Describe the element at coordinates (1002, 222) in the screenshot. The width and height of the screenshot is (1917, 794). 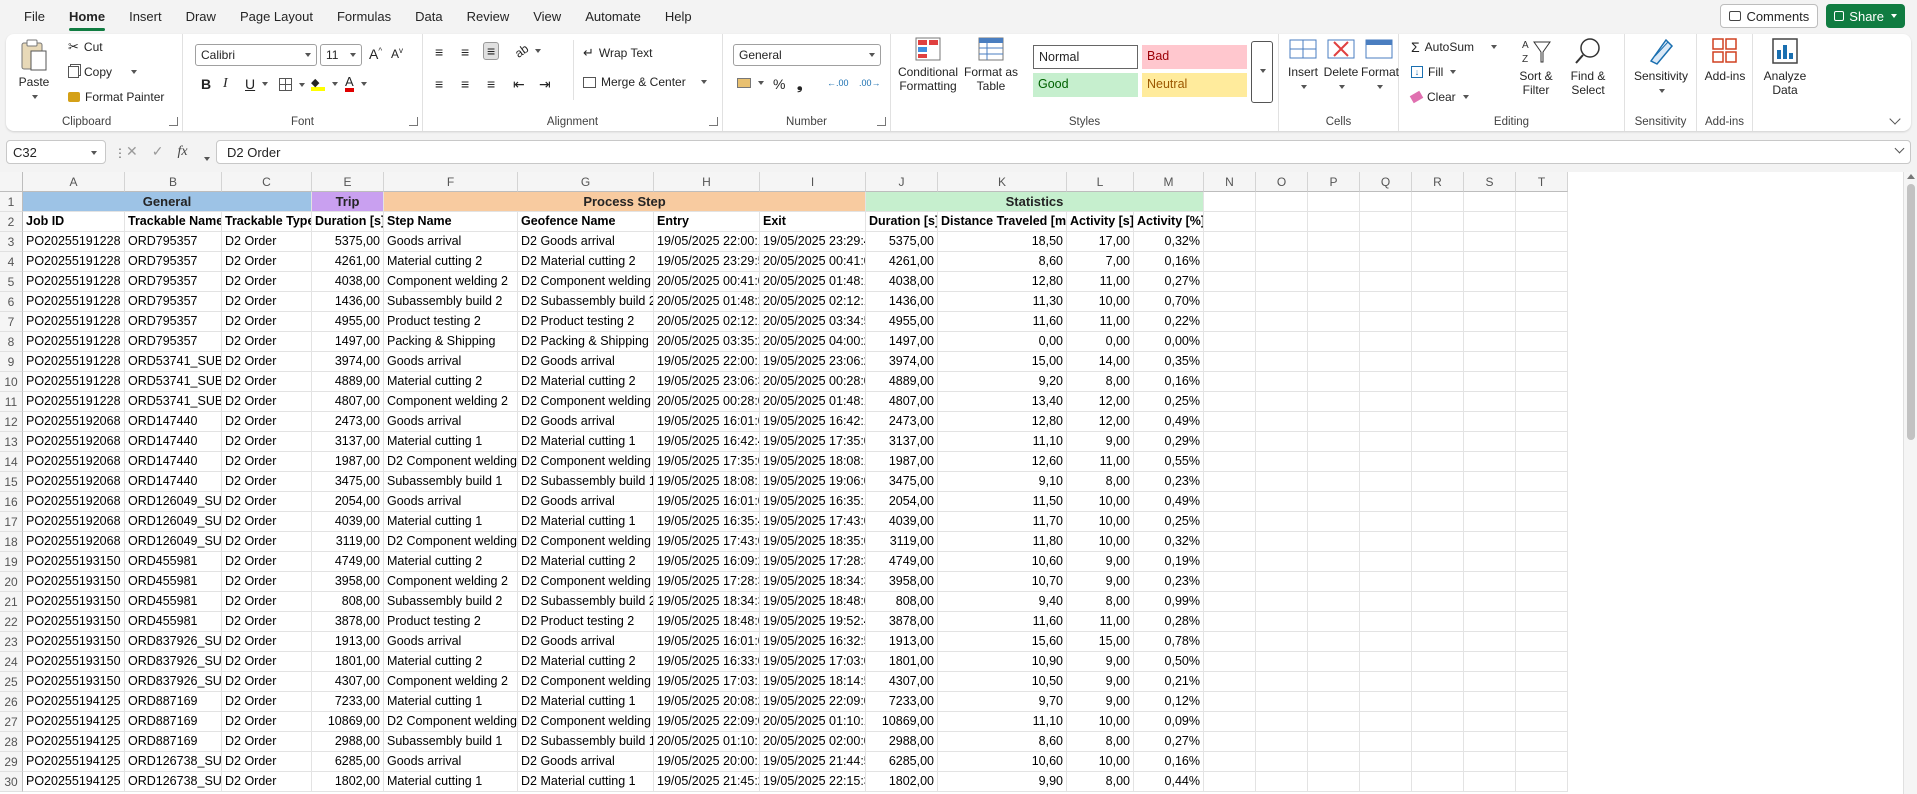
I see `header-cell: Distance Traveled [m]` at that location.